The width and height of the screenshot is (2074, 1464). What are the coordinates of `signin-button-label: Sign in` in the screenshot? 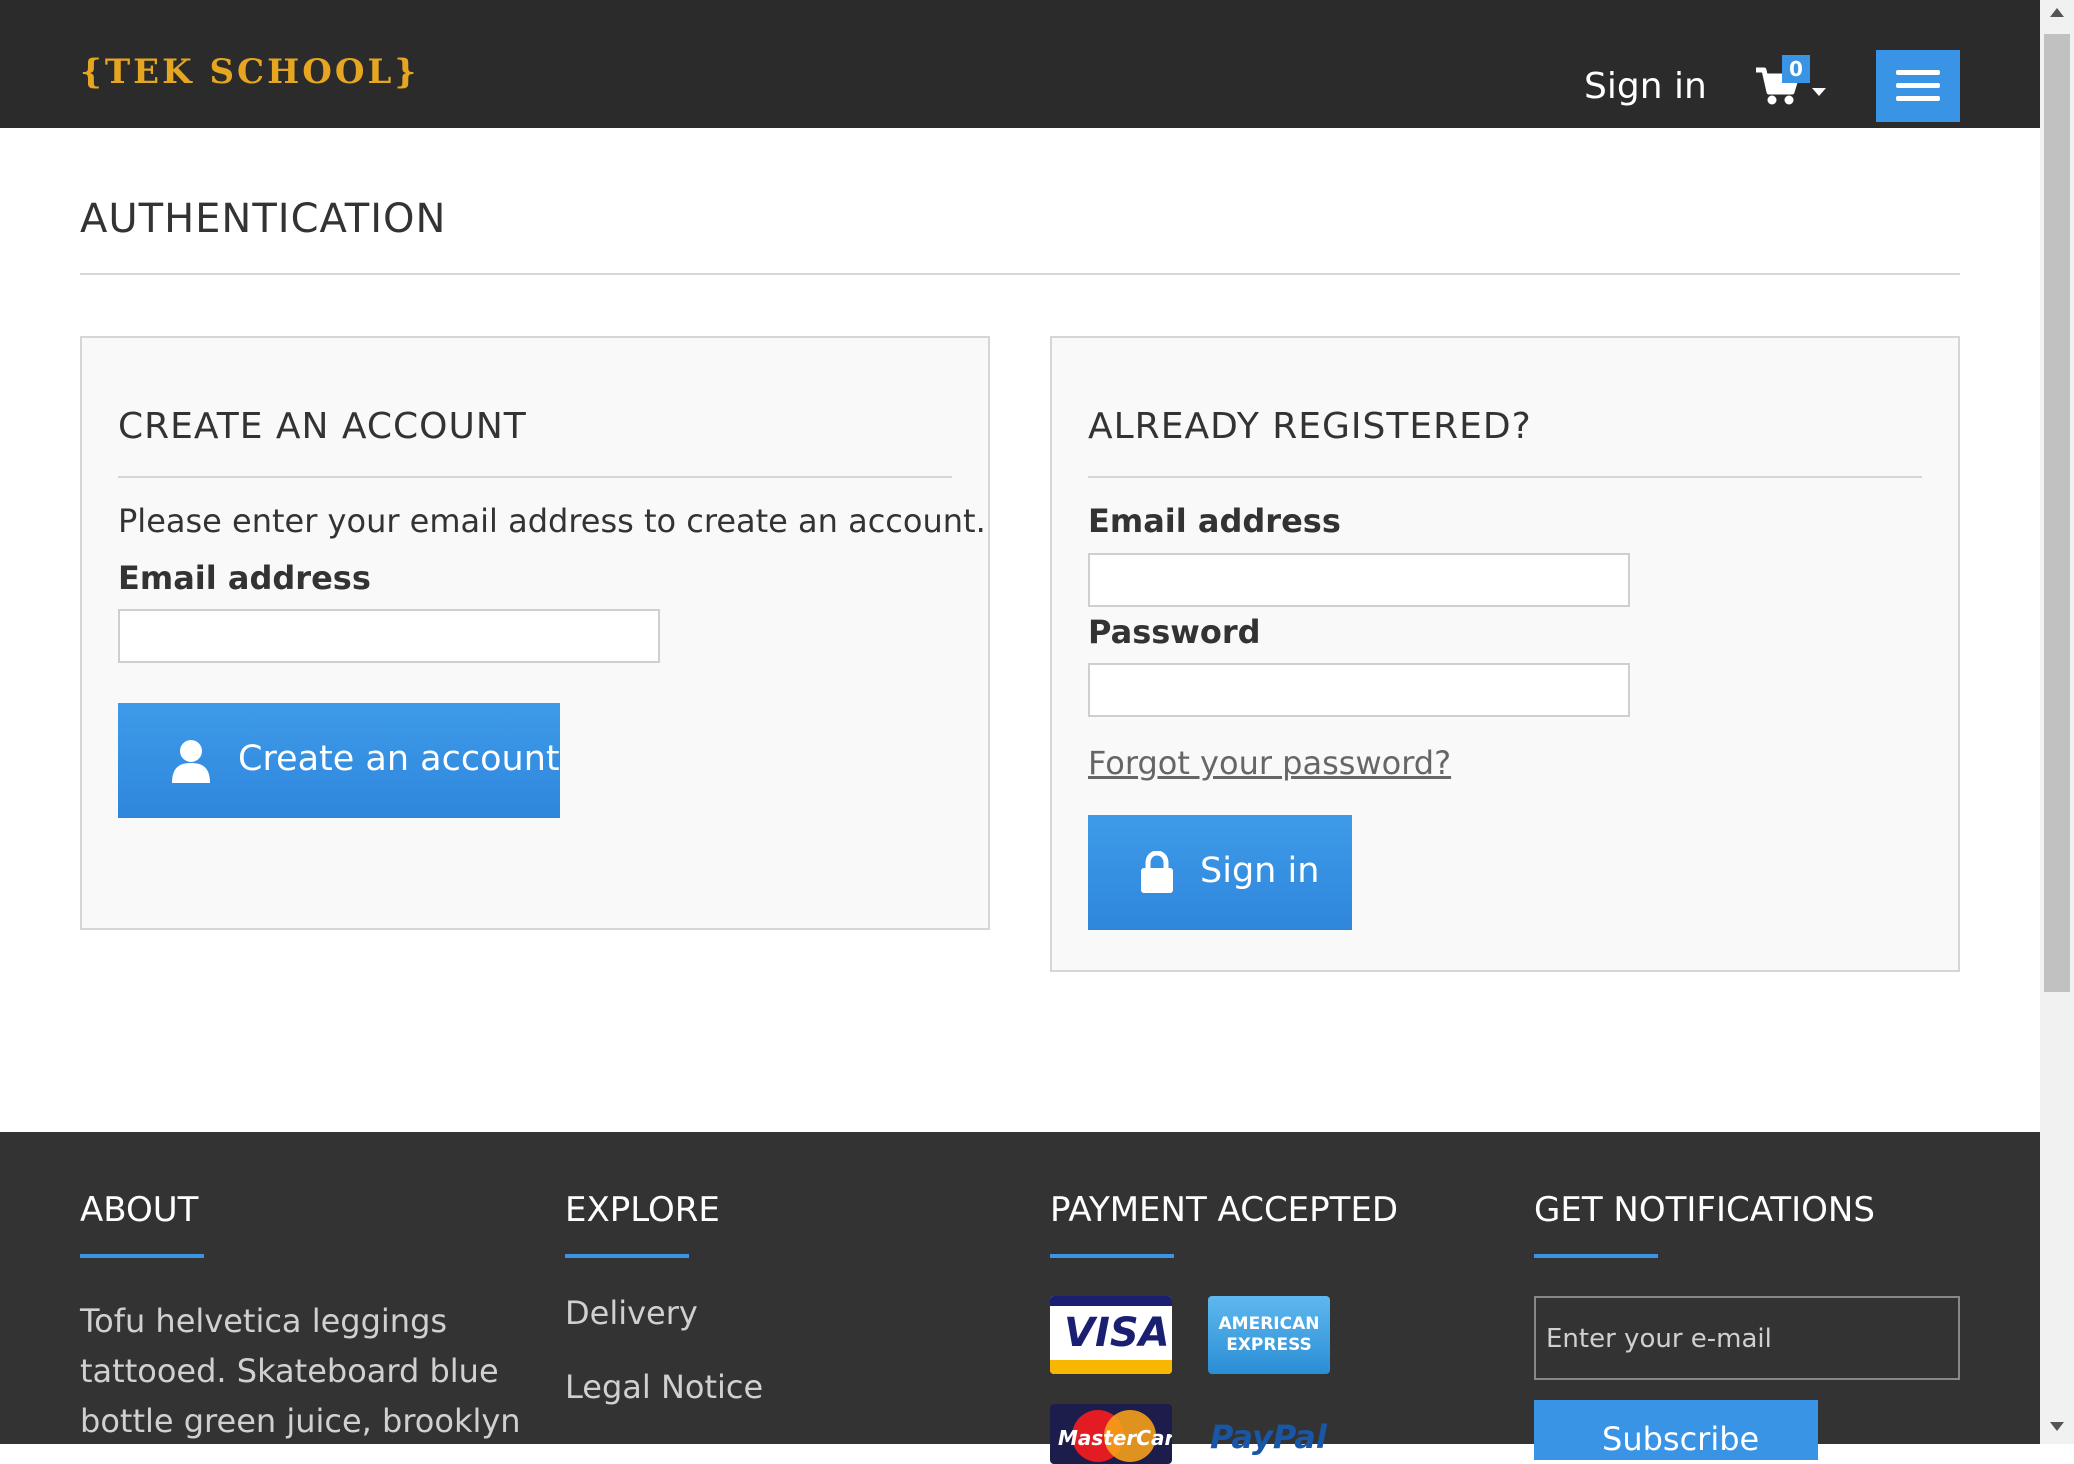 It's located at (1260, 871).